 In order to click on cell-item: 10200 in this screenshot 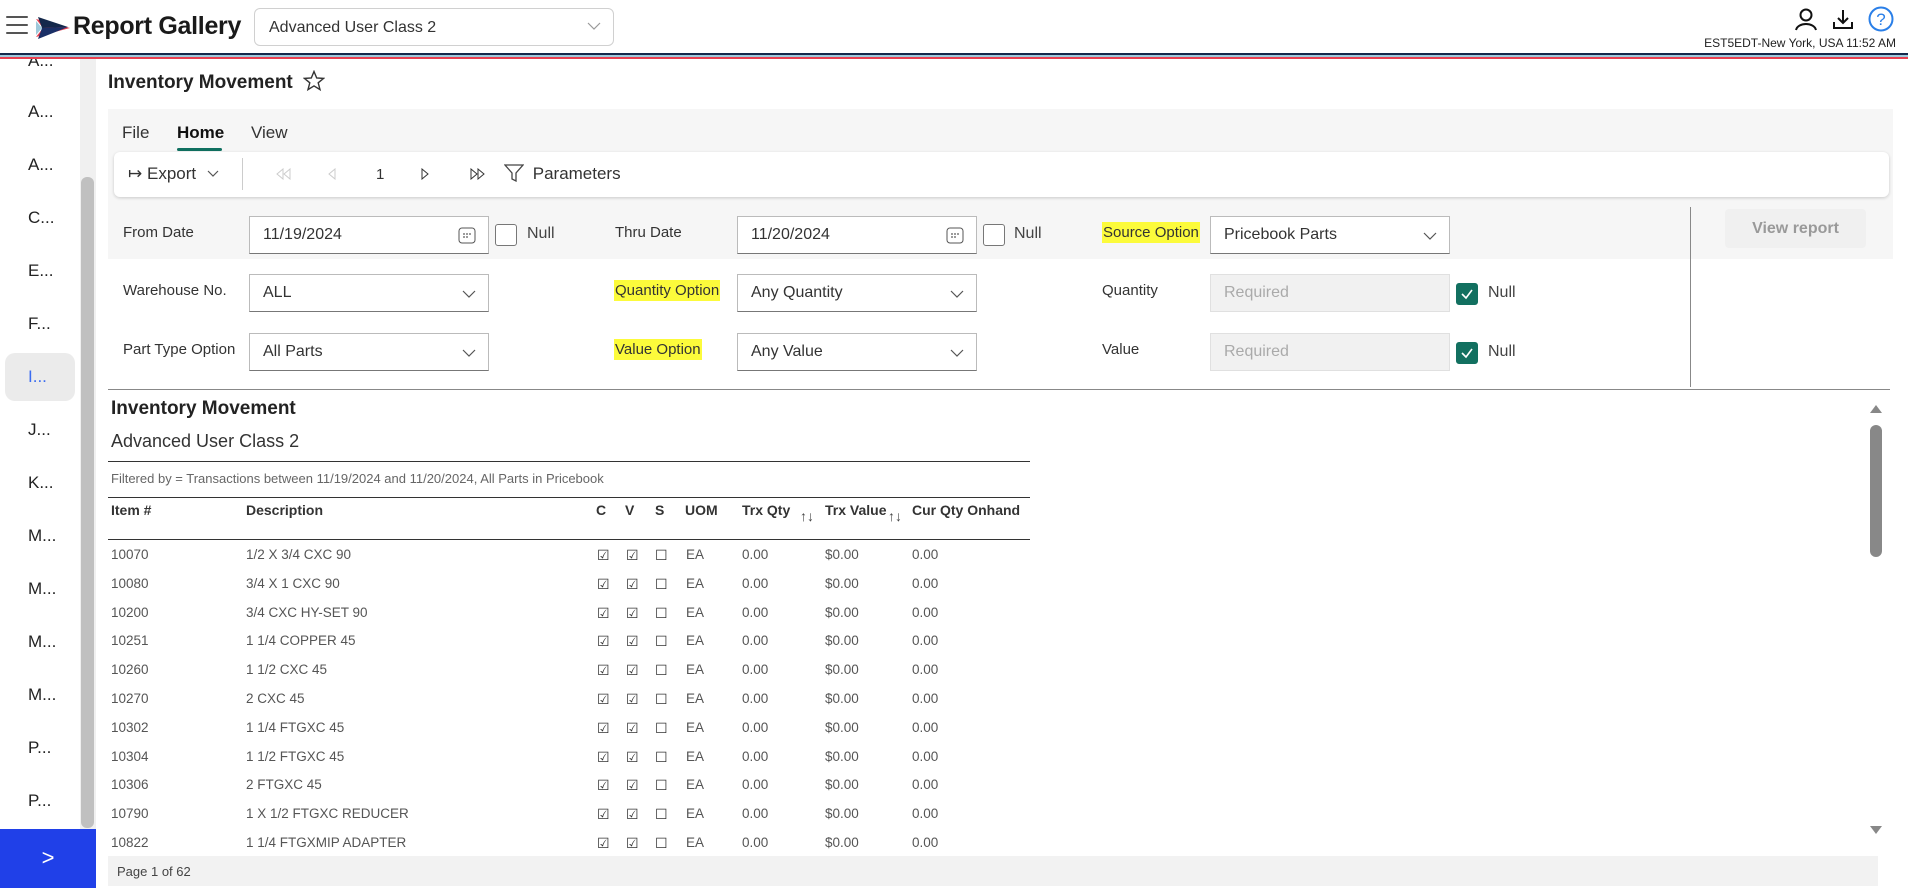, I will do `click(130, 612)`.